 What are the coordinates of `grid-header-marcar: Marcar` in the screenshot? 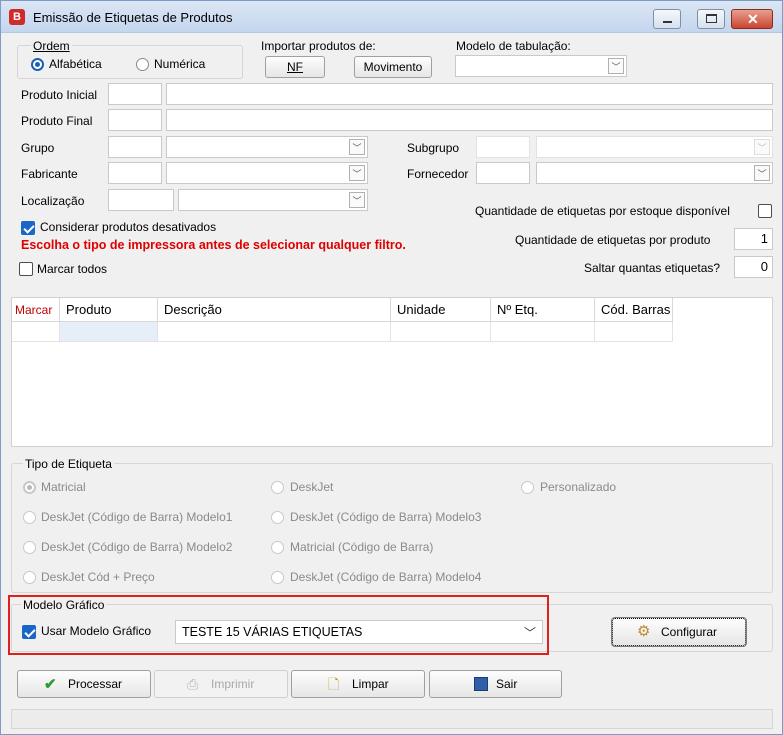 It's located at (36, 310).